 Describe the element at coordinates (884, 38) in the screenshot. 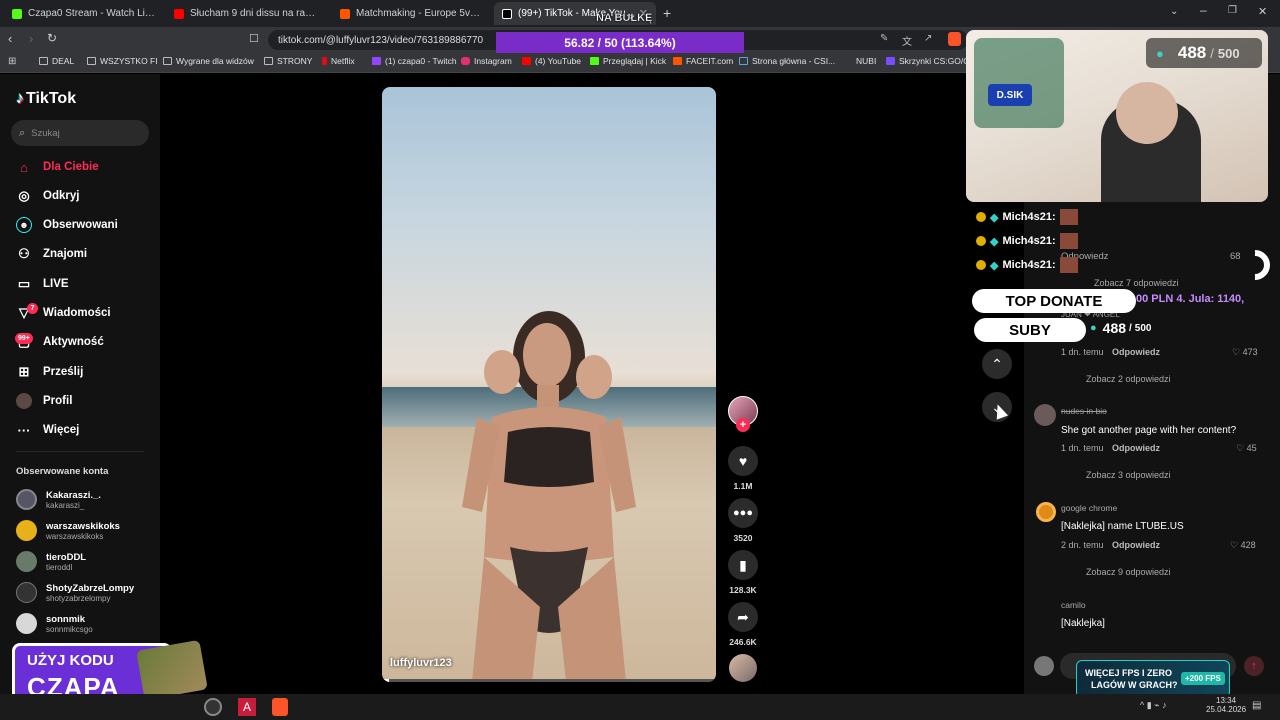

I see `extension-icon: ✎` at that location.